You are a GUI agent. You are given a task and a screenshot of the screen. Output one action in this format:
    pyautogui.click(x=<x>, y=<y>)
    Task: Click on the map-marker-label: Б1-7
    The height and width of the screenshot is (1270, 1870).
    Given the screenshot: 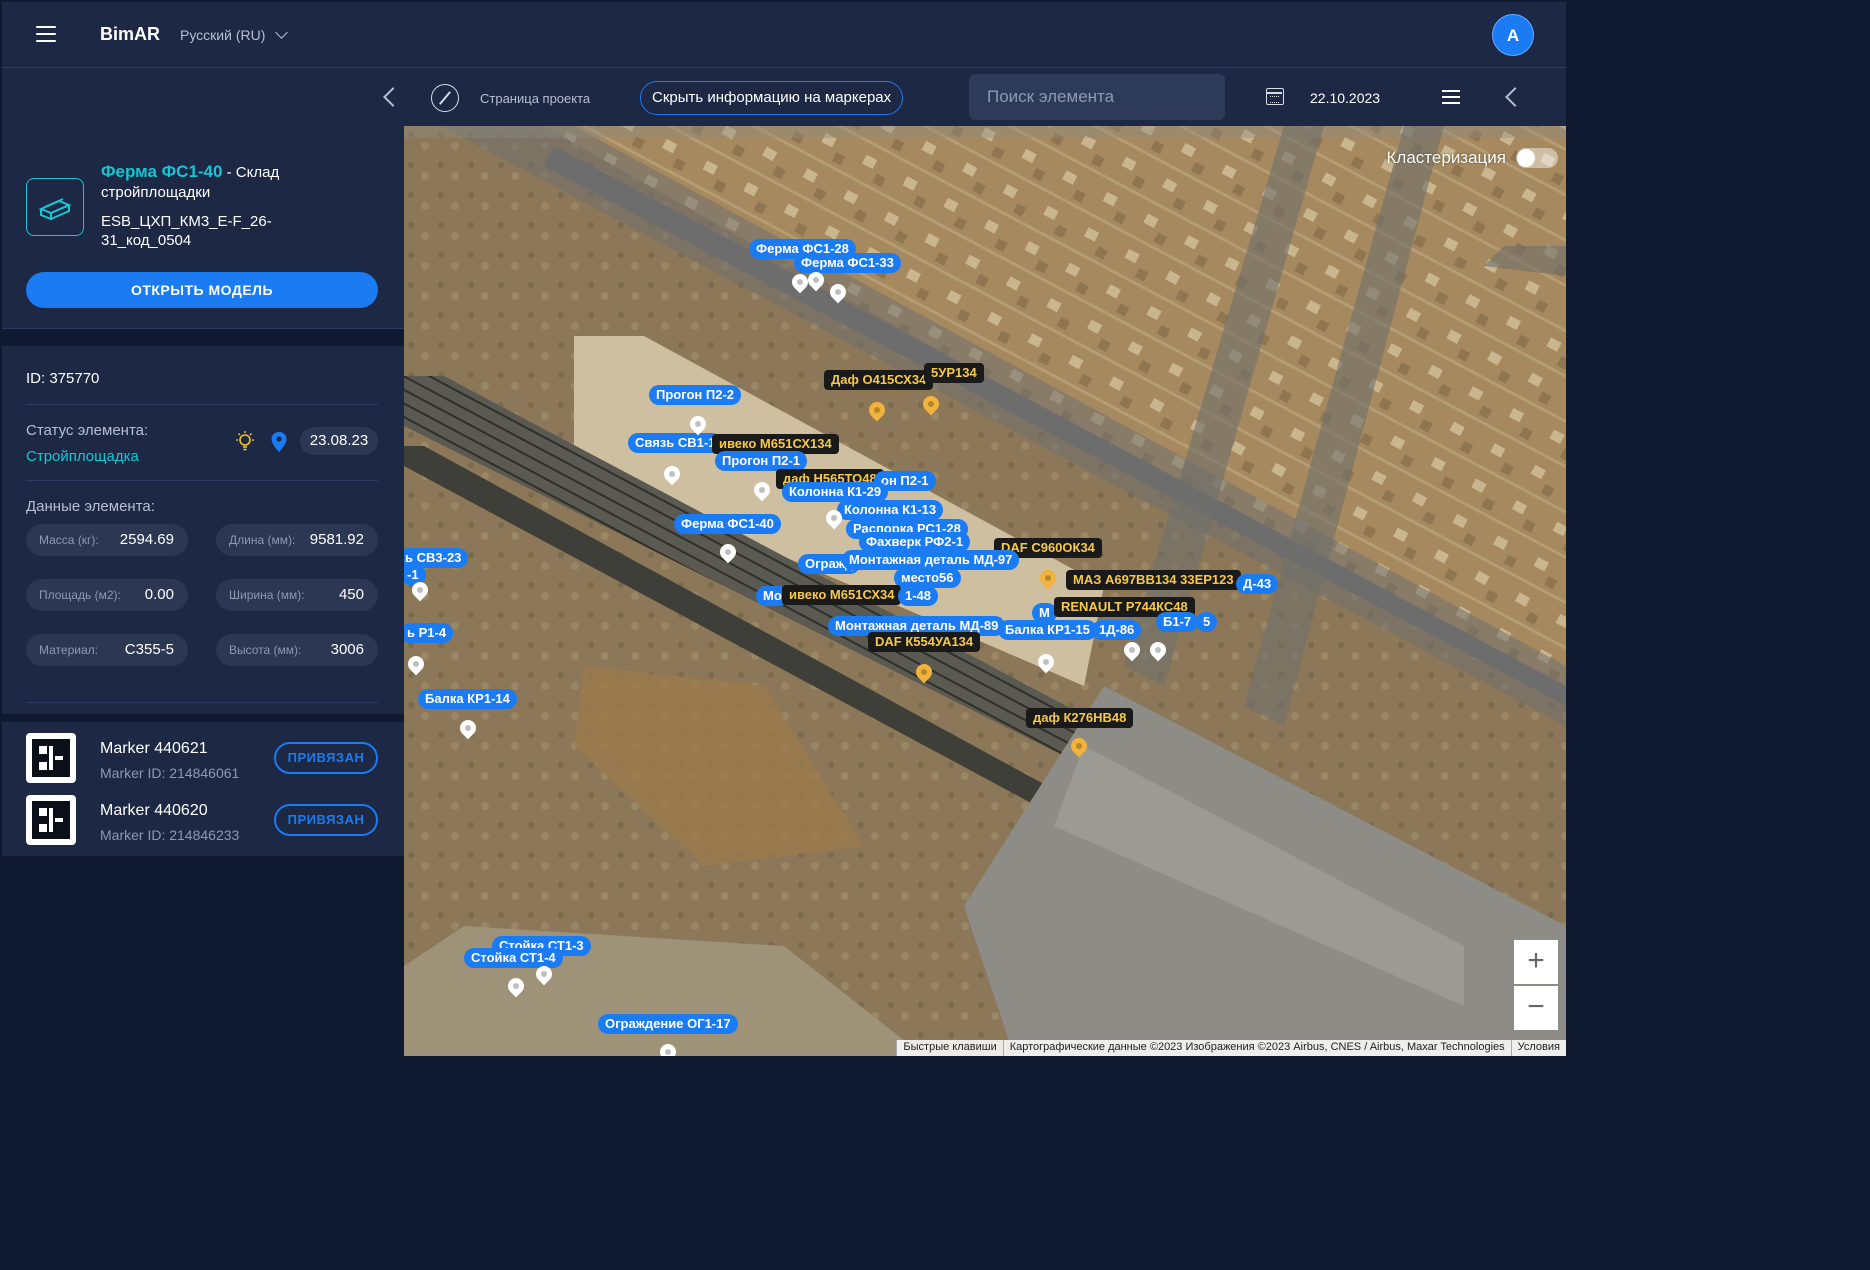 What is the action you would take?
    pyautogui.click(x=1177, y=622)
    